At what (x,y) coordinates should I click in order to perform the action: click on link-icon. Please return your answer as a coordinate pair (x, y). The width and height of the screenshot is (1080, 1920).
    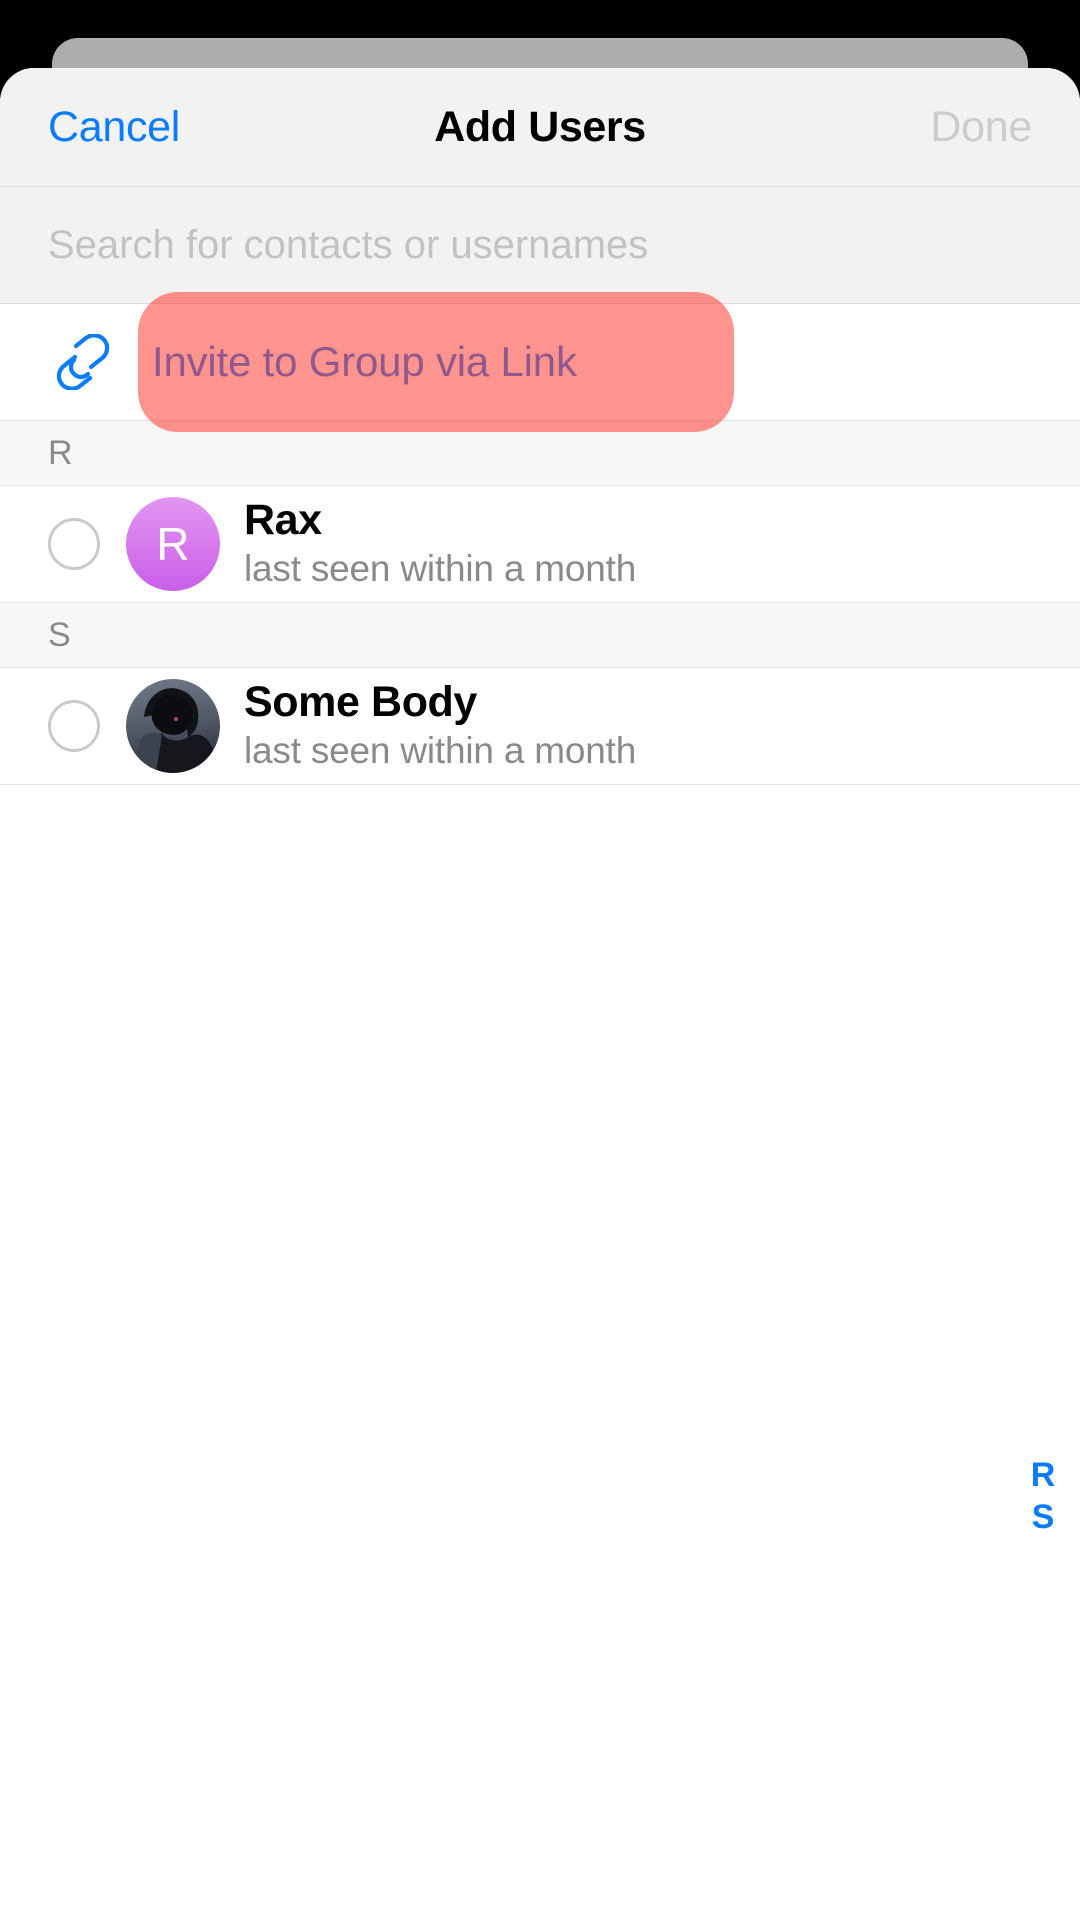
    Looking at the image, I should click on (83, 362).